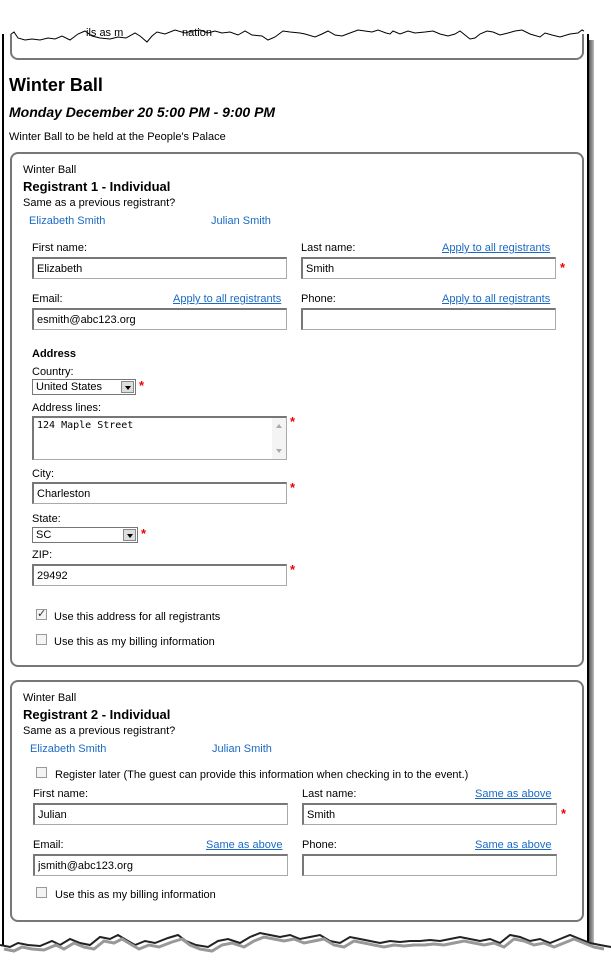 This screenshot has width=611, height=972. I want to click on country-select: United States, so click(84, 387).